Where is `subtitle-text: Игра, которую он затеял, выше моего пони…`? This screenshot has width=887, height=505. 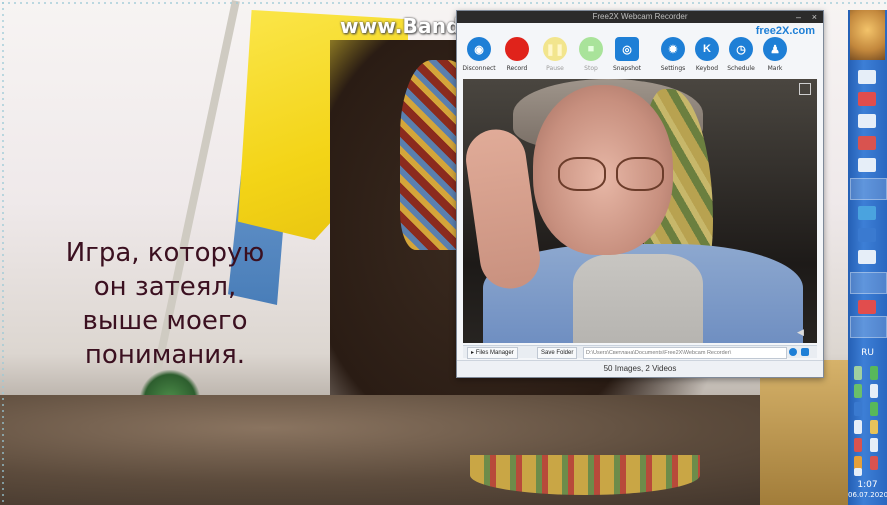
subtitle-text: Игра, которую он затеял, выше моего пони… is located at coordinates (165, 304).